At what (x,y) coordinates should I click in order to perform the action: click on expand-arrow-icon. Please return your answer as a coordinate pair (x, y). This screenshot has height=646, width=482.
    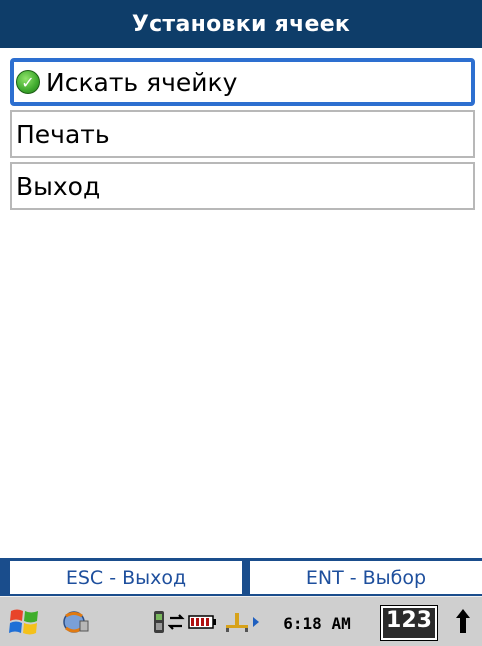
    Looking at the image, I should click on (256, 622).